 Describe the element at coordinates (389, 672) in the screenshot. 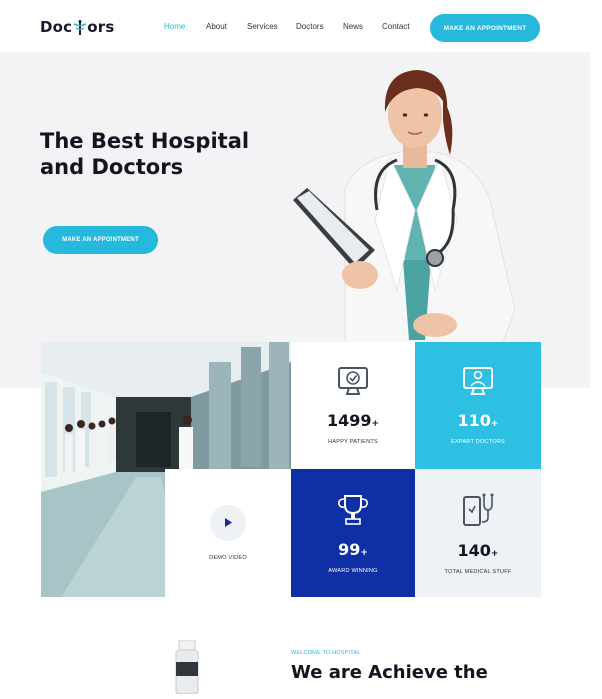

I see `about-title: We are Achieve the` at that location.